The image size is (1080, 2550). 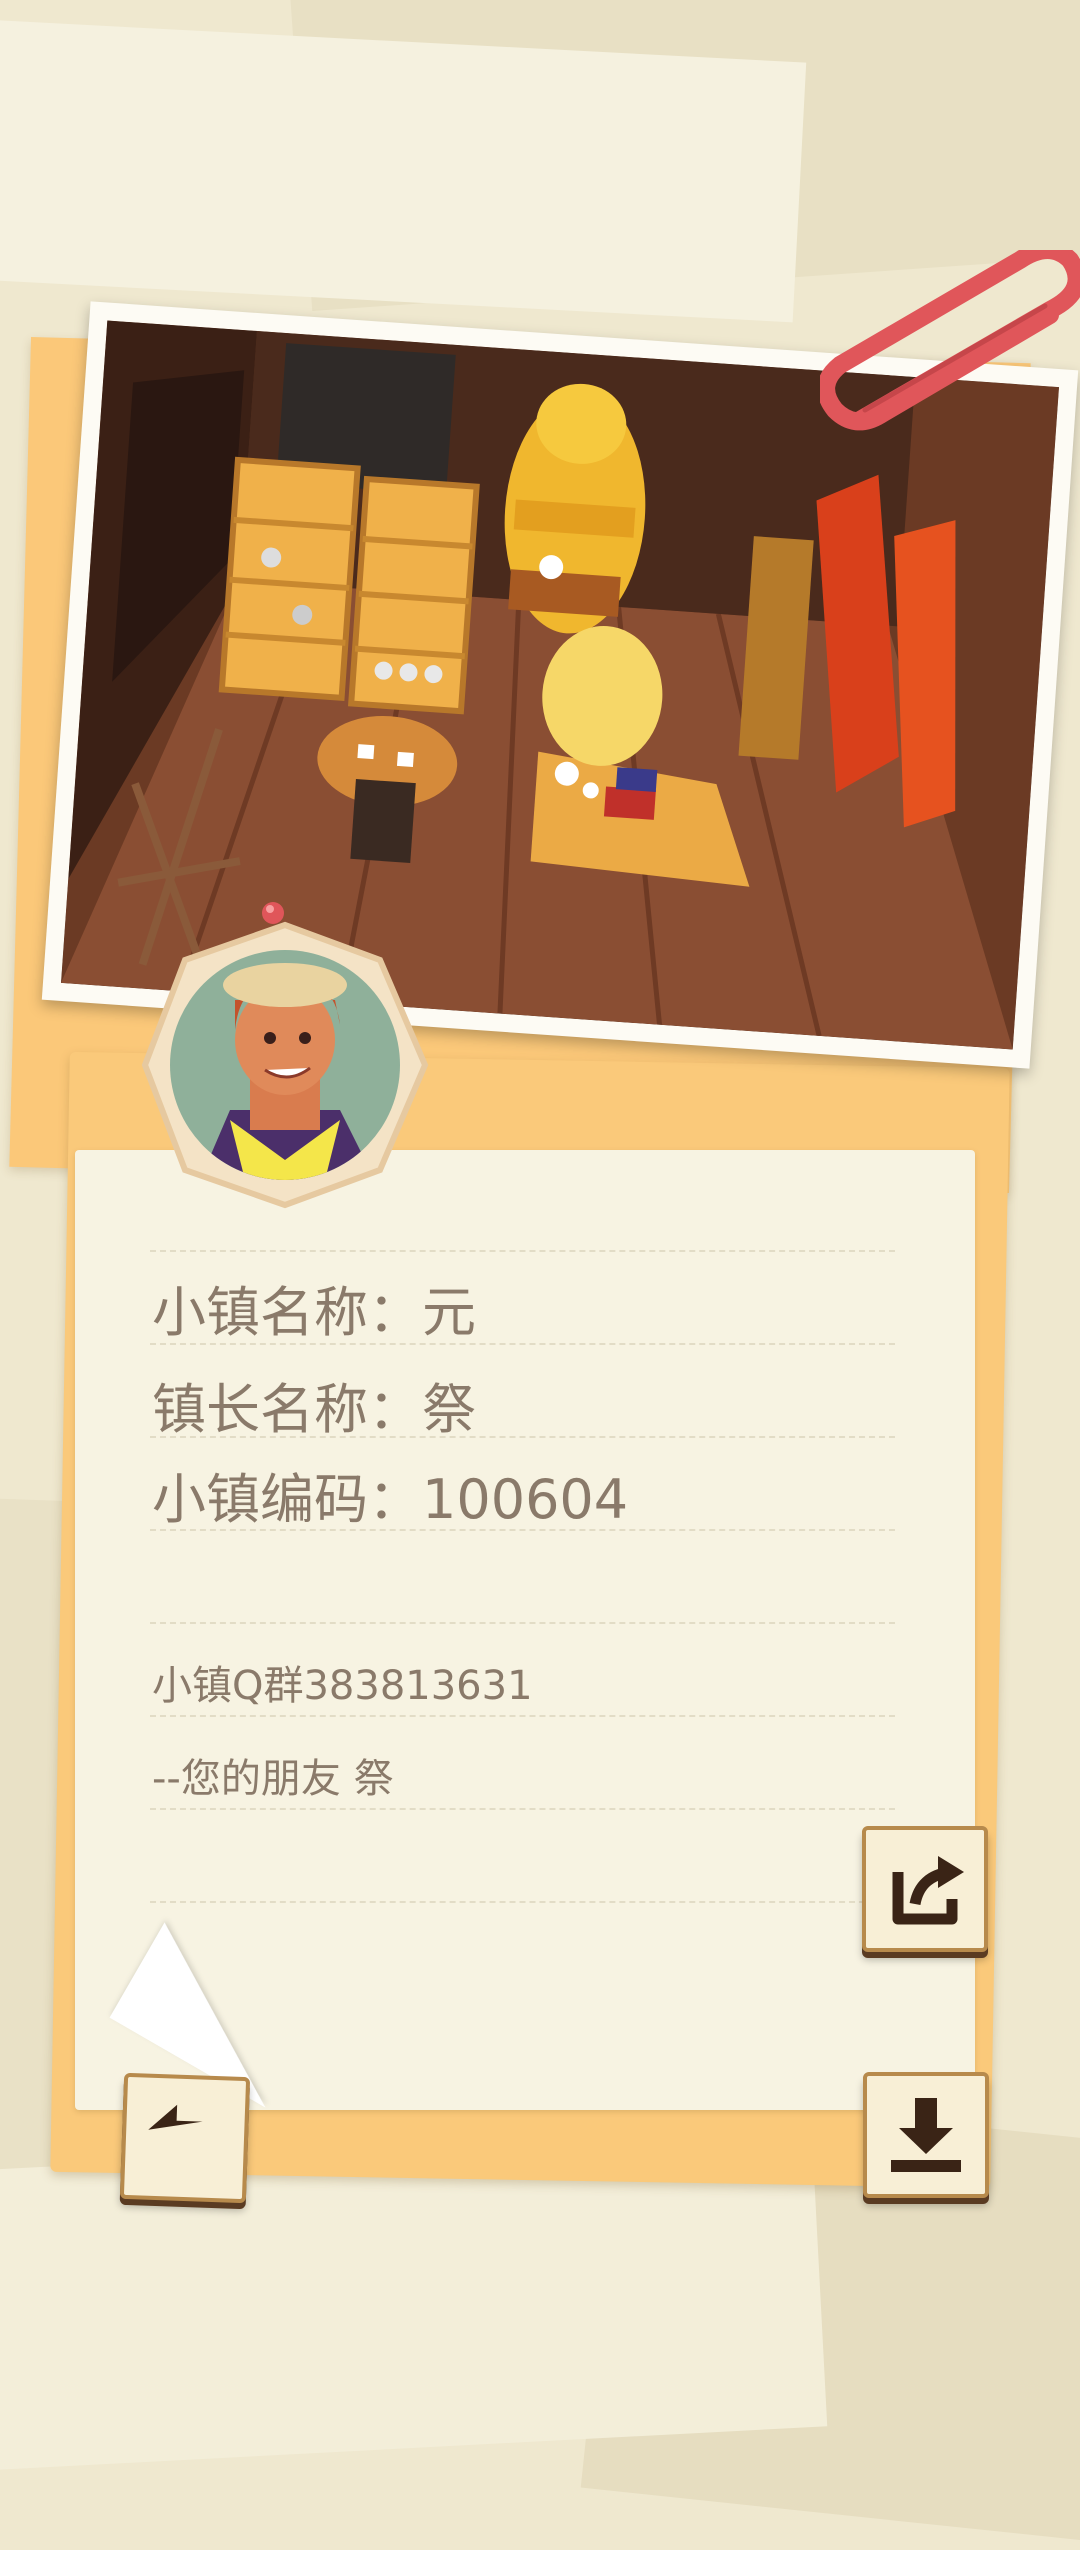 I want to click on download-button, so click(x=926, y=2135).